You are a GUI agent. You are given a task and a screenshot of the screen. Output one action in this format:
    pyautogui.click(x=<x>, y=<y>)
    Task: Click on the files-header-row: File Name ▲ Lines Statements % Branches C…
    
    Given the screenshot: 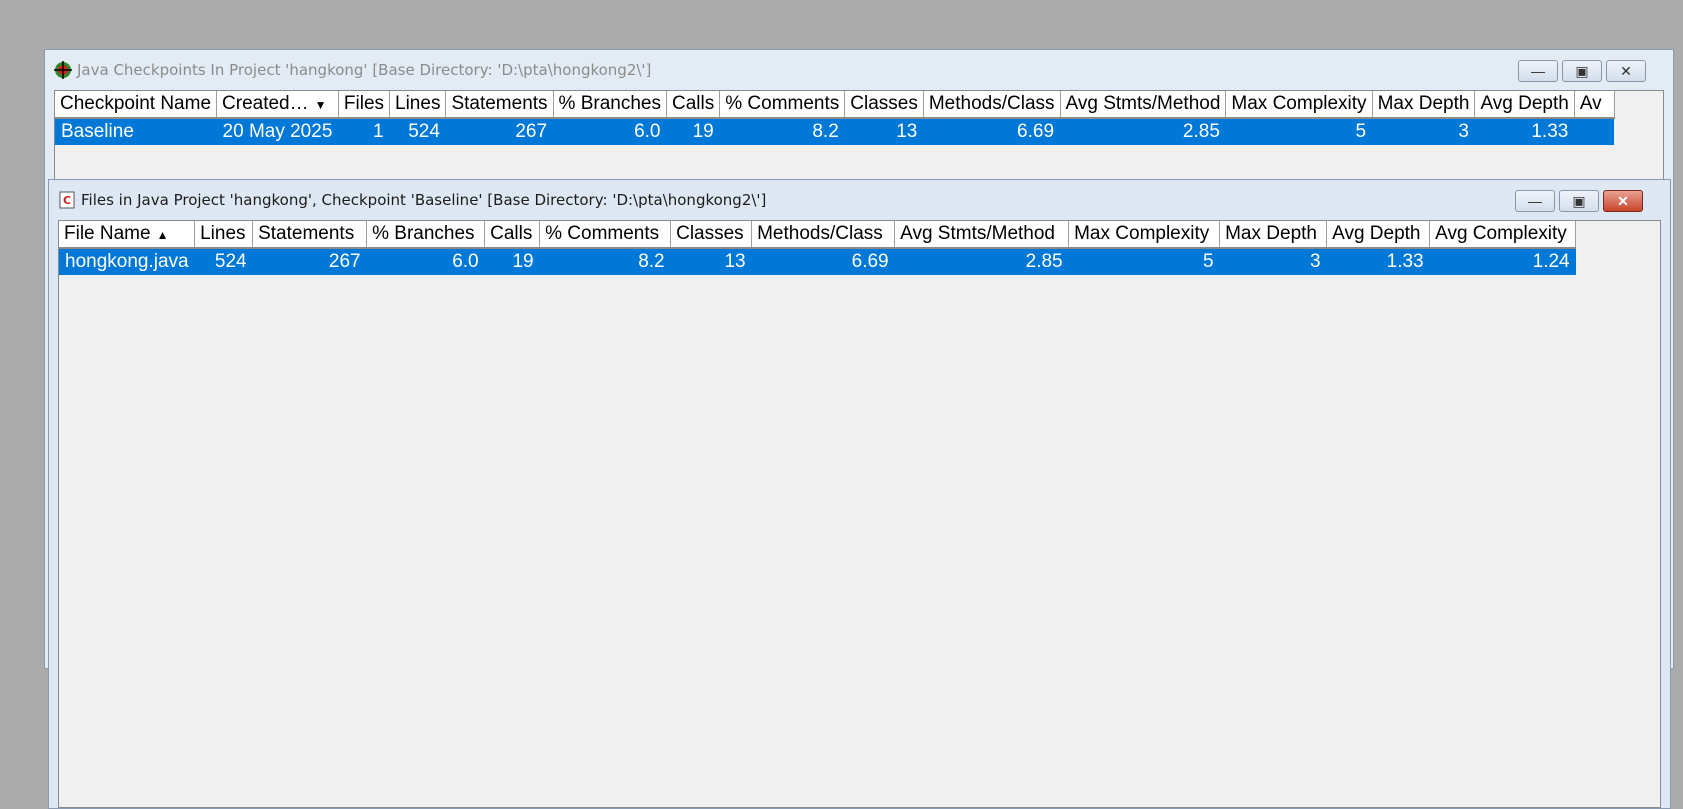 What is the action you would take?
    pyautogui.click(x=818, y=235)
    